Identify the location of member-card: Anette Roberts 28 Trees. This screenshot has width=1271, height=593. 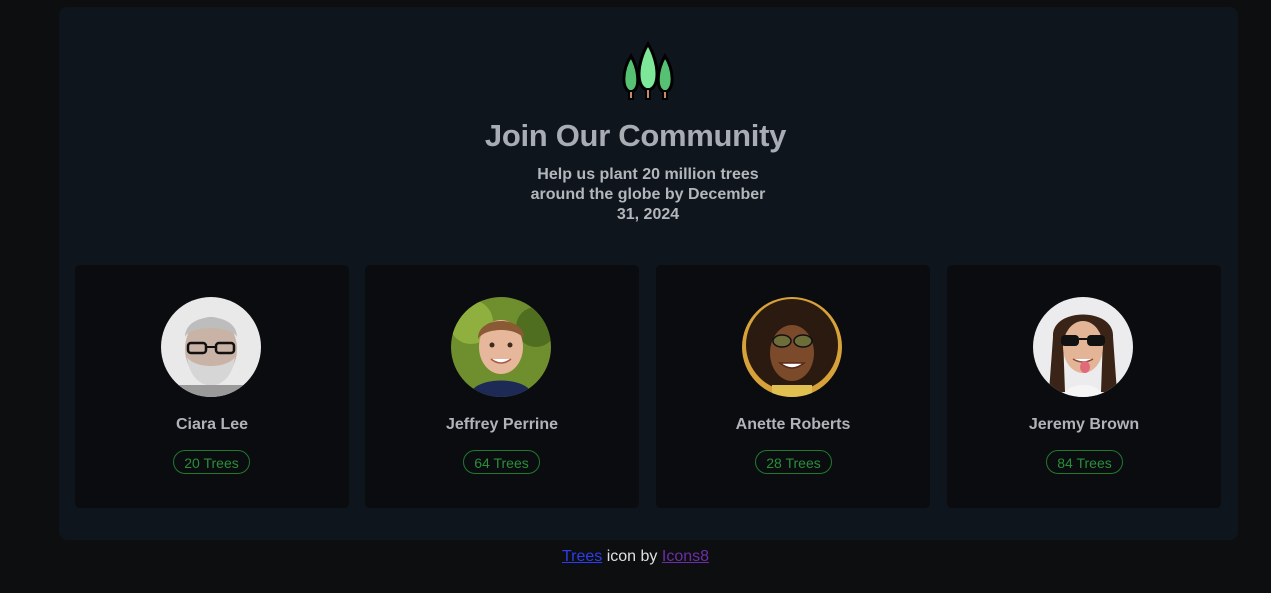
(793, 386).